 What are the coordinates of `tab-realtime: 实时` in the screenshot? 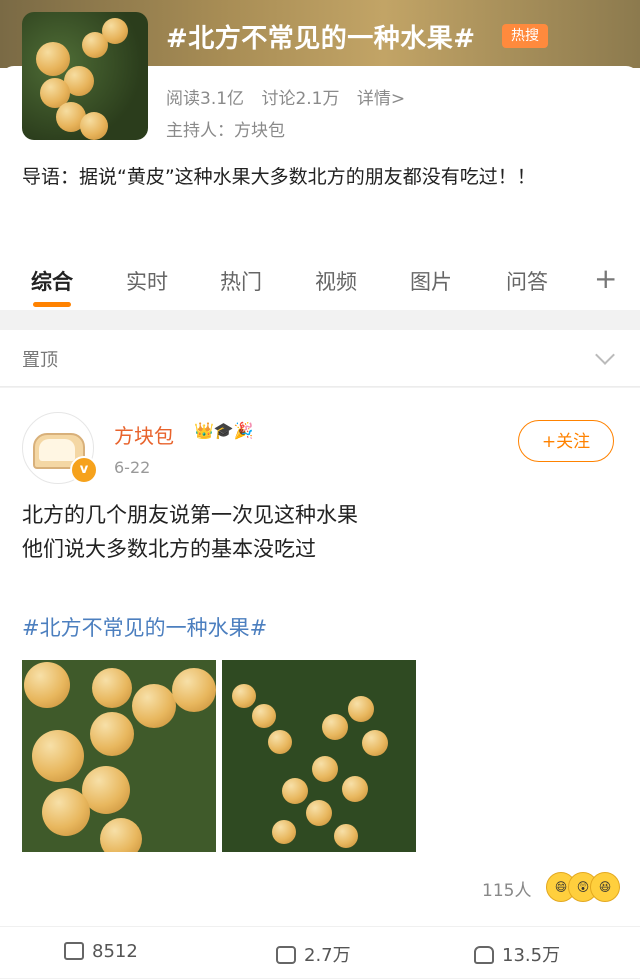 It's located at (147, 281).